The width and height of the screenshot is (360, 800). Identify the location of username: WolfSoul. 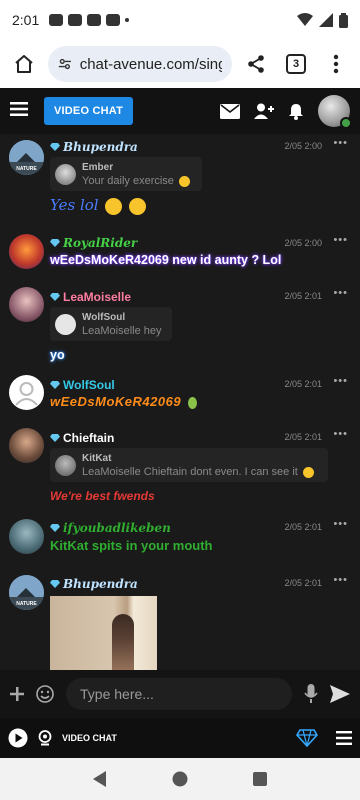
(82, 385).